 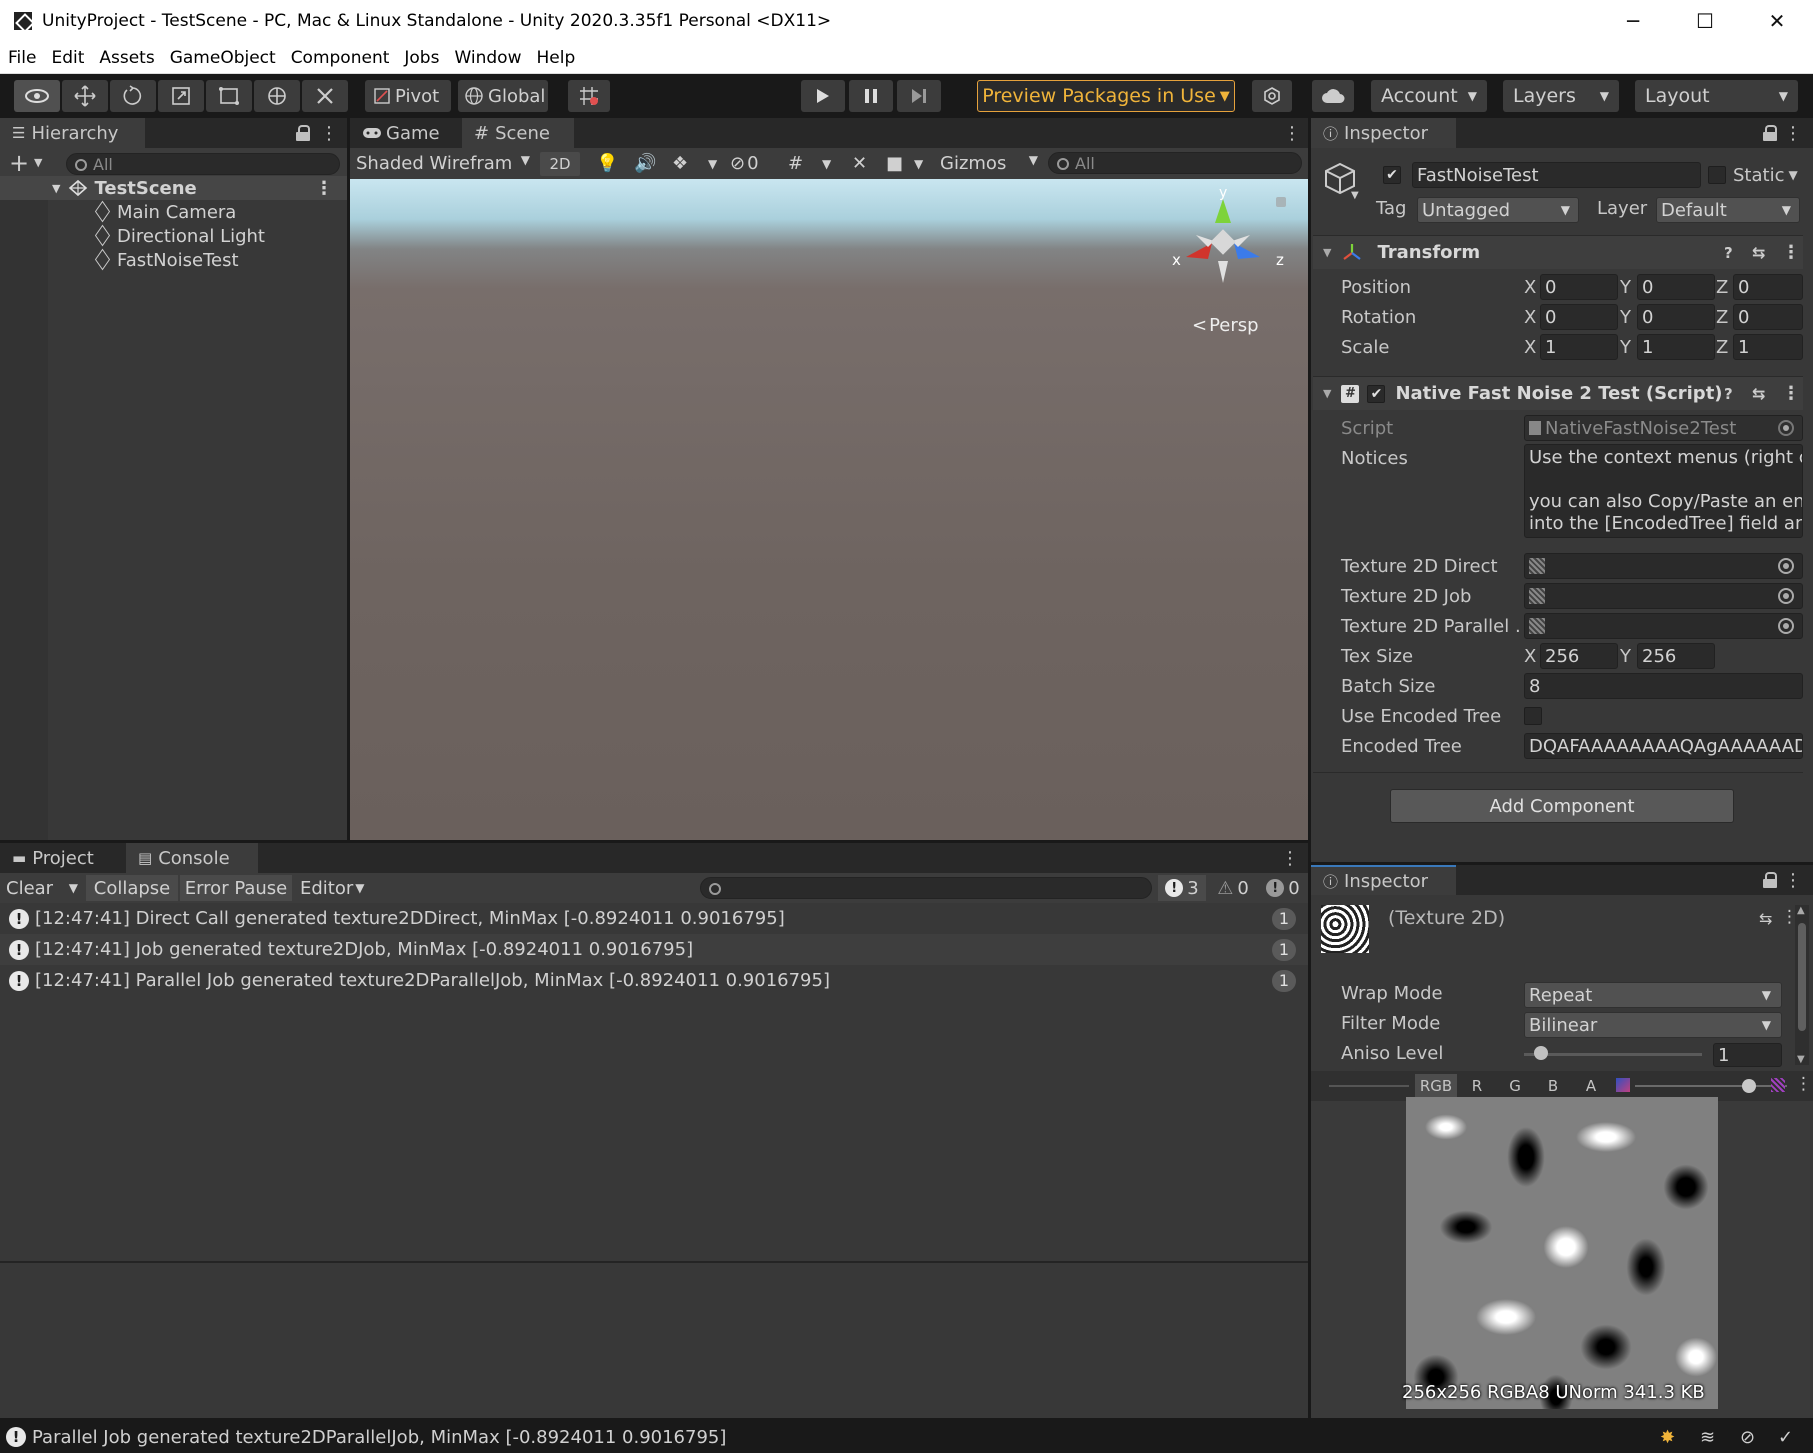 What do you see at coordinates (67, 58) in the screenshot?
I see `menu-edit: Edit` at bounding box center [67, 58].